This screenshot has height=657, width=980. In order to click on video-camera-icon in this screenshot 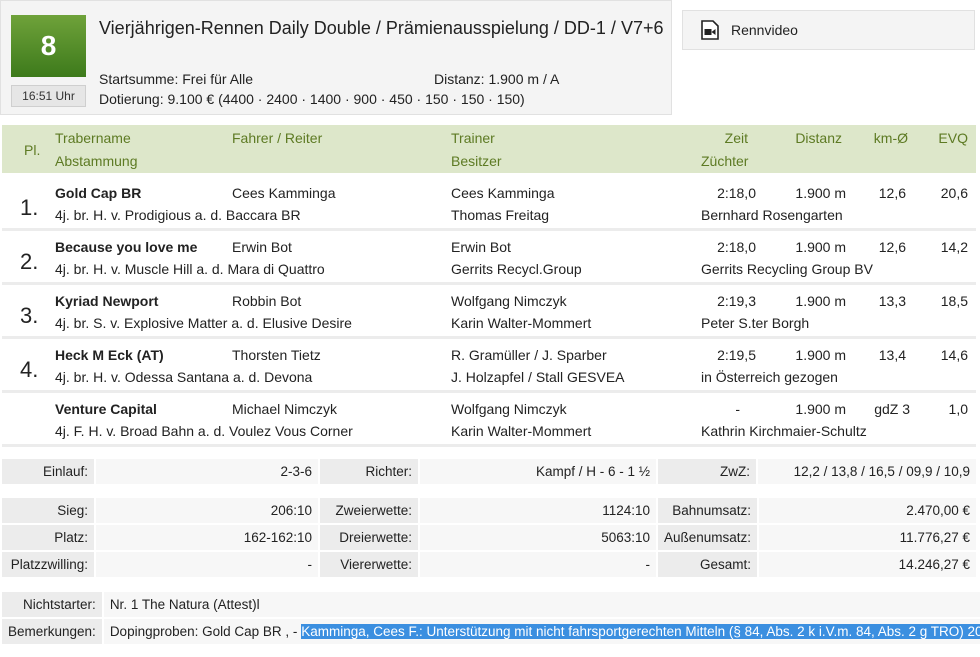, I will do `click(710, 30)`.